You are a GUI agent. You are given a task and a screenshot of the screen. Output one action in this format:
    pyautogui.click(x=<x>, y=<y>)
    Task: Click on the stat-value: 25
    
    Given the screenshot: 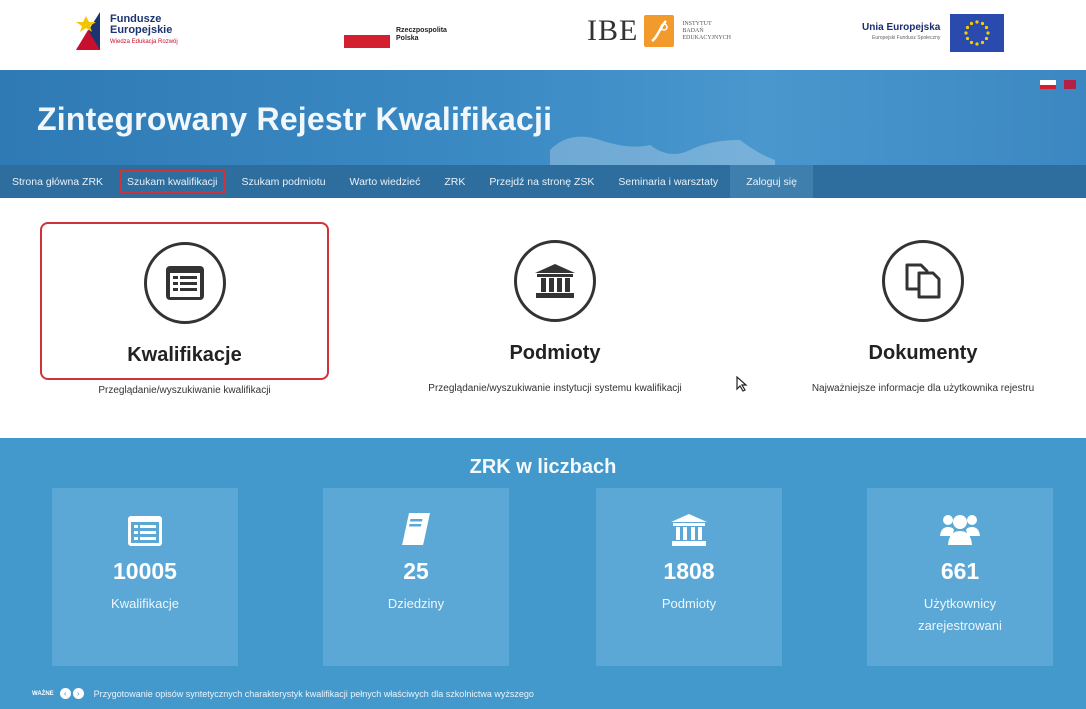 What is the action you would take?
    pyautogui.click(x=416, y=571)
    